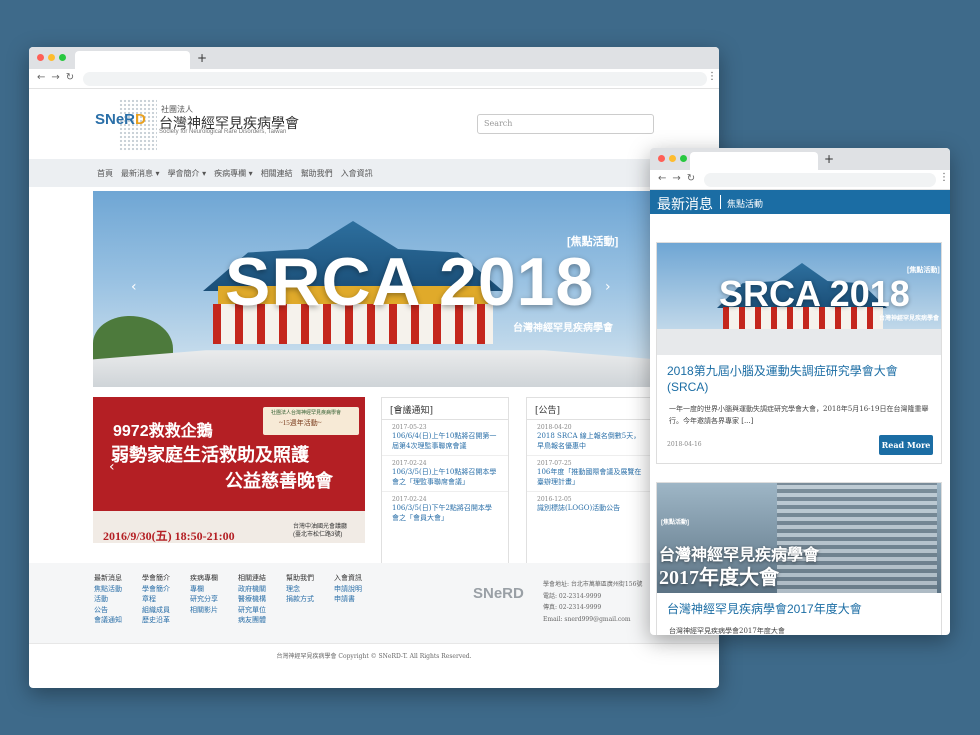 The image size is (980, 735). I want to click on post-date: 2018-04-16, so click(684, 444).